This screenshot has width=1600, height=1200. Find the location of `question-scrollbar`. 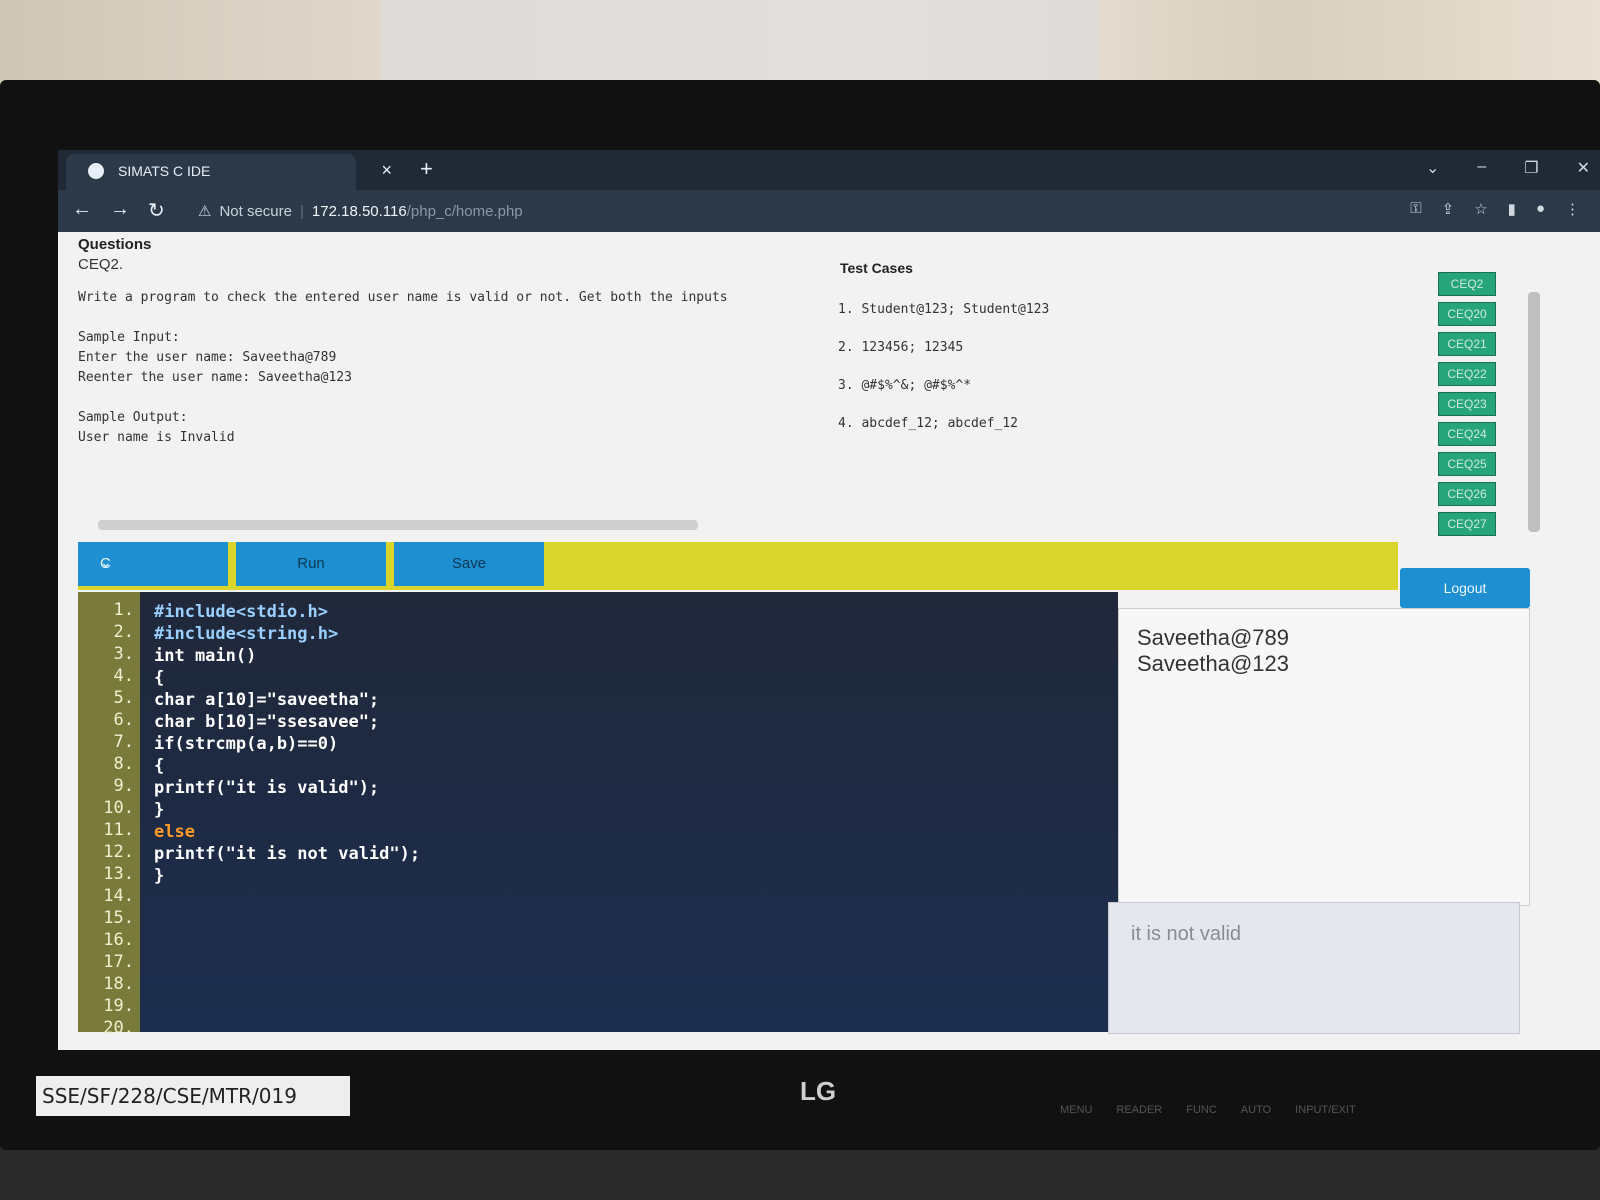

question-scrollbar is located at coordinates (398, 525).